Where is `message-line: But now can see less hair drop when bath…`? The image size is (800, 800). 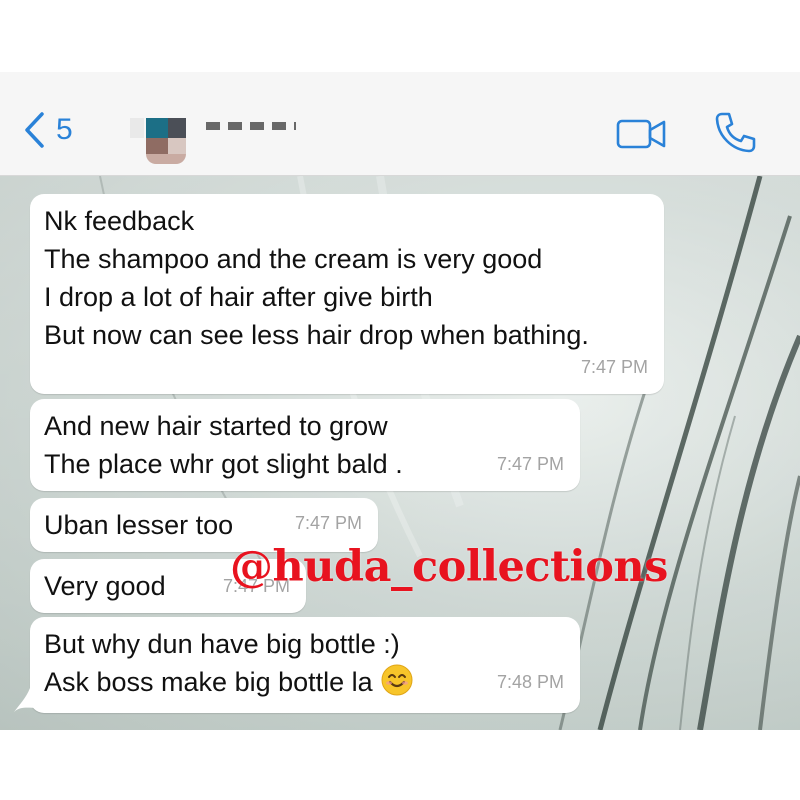
message-line: But now can see less hair drop when bath… is located at coordinates (316, 335).